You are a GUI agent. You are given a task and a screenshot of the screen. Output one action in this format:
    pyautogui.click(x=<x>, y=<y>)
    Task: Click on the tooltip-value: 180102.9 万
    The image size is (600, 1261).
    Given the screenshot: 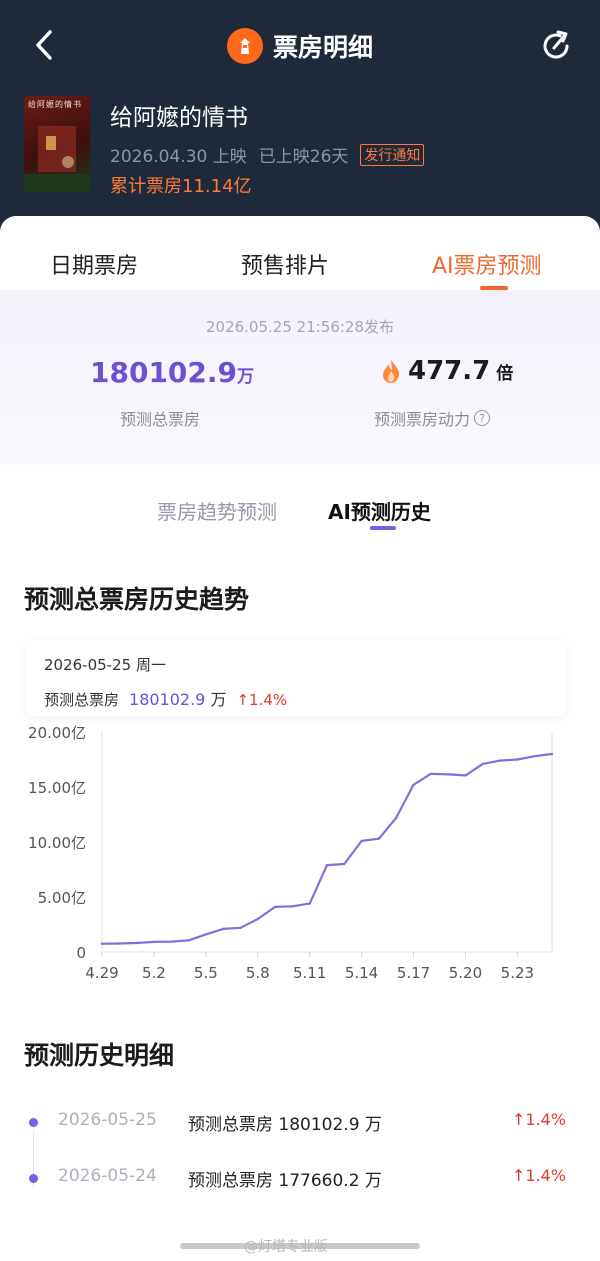 What is the action you would take?
    pyautogui.click(x=178, y=699)
    